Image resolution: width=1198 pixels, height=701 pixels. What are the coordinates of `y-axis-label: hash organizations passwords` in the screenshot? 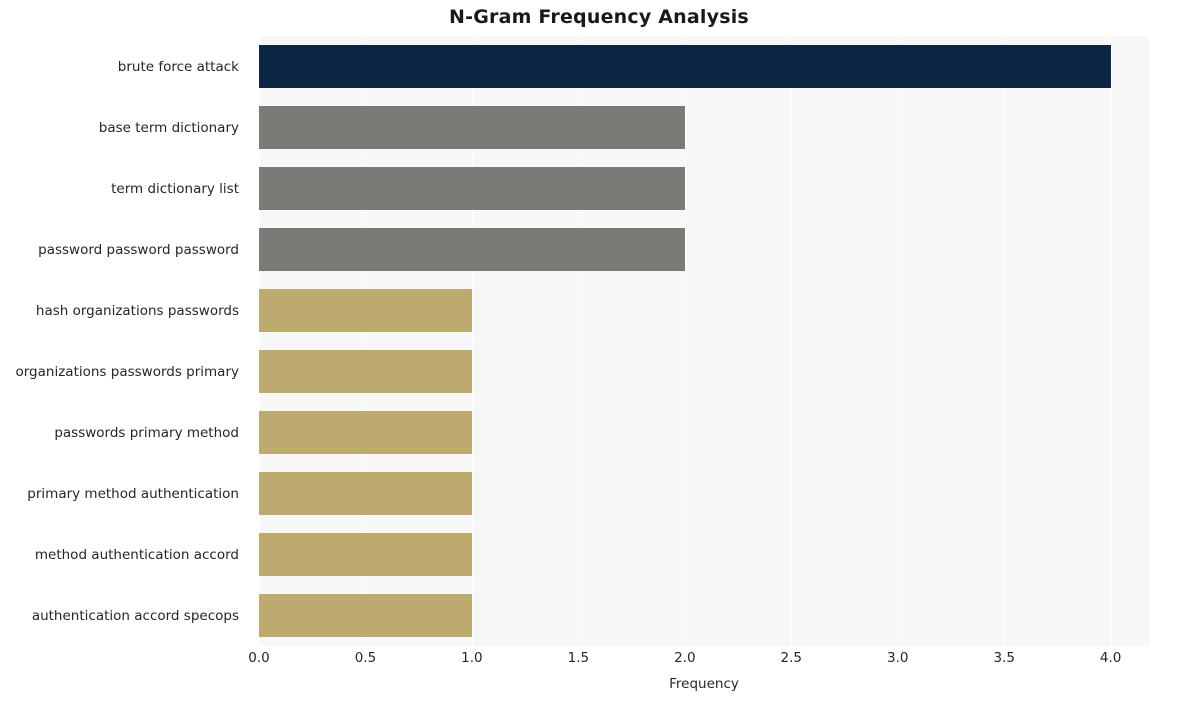 It's located at (137, 310).